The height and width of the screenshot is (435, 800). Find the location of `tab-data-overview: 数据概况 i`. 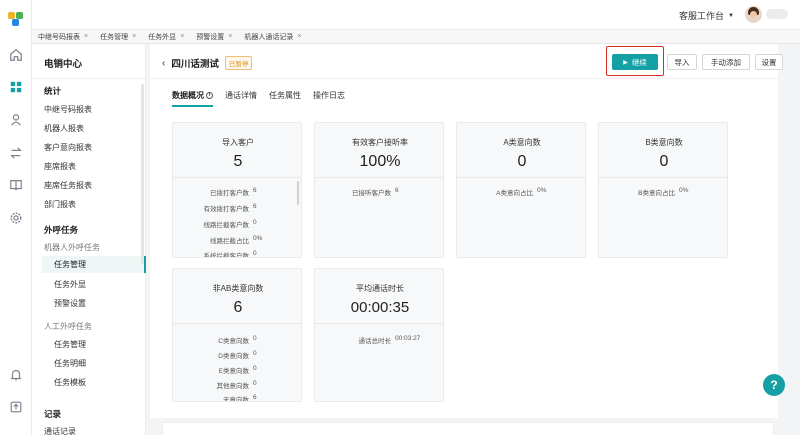

tab-data-overview: 数据概况 i is located at coordinates (192, 98).